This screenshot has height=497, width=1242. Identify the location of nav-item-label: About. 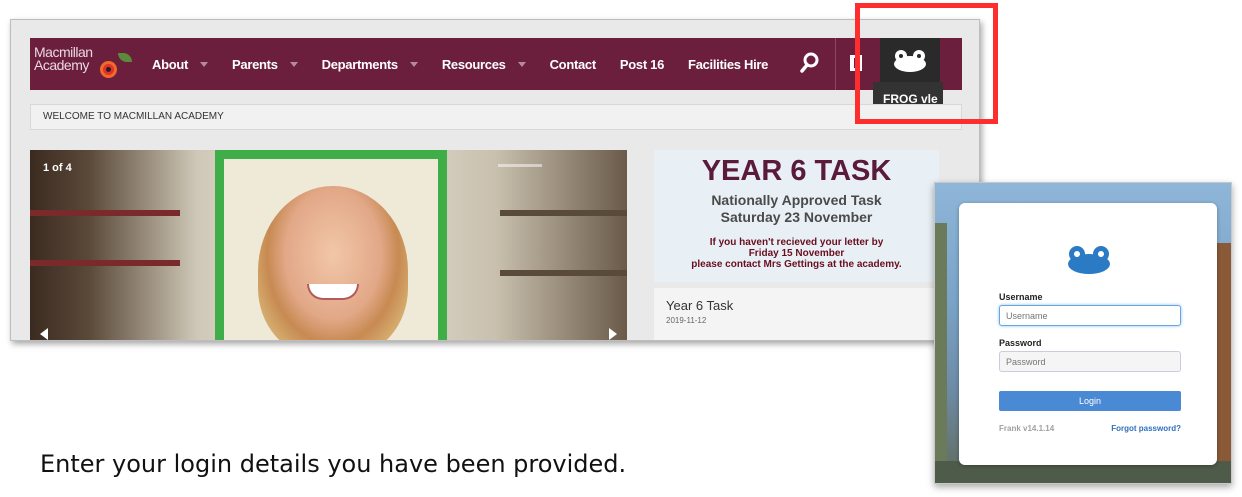
(170, 64).